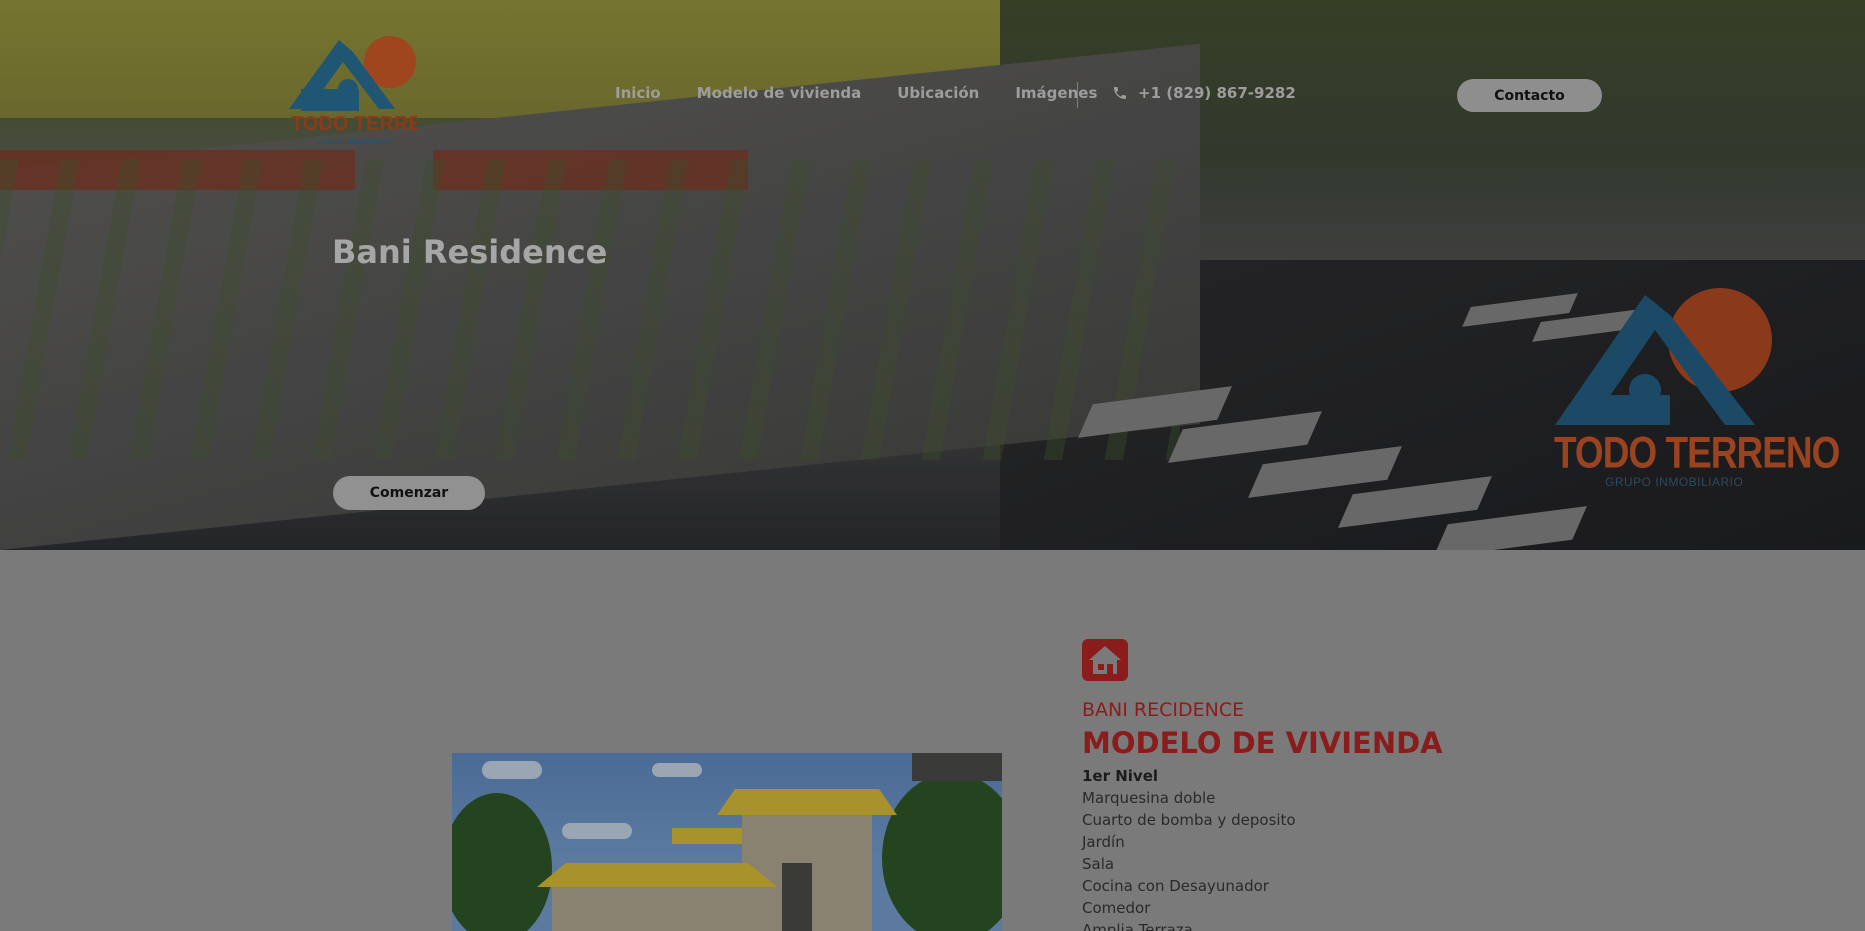 The width and height of the screenshot is (1865, 931). Describe the element at coordinates (1175, 886) in the screenshot. I see `feature-item: Cocina con Desayunador` at that location.